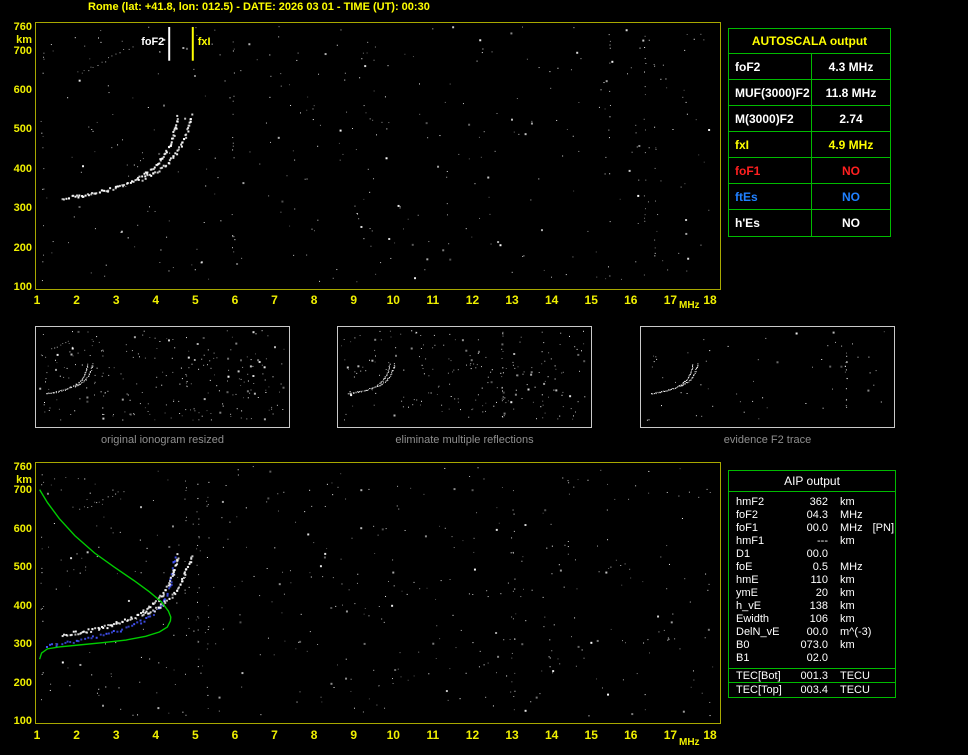 The image size is (968, 755). Describe the element at coordinates (817, 515) in the screenshot. I see `aip-row-value: 04.3` at that location.